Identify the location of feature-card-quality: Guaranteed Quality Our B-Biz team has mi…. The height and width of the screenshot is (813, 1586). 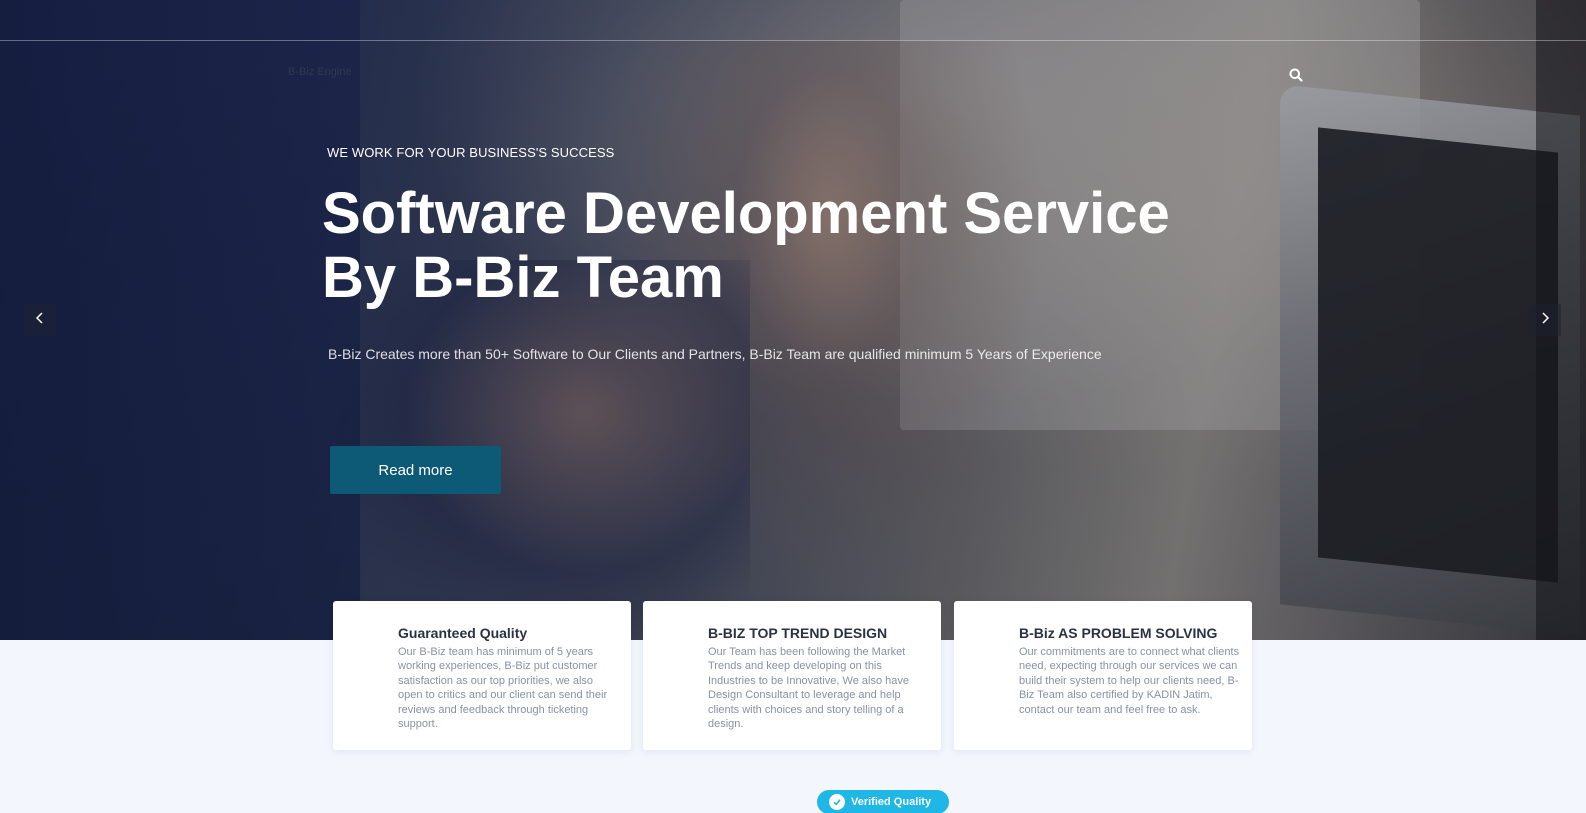
(482, 675).